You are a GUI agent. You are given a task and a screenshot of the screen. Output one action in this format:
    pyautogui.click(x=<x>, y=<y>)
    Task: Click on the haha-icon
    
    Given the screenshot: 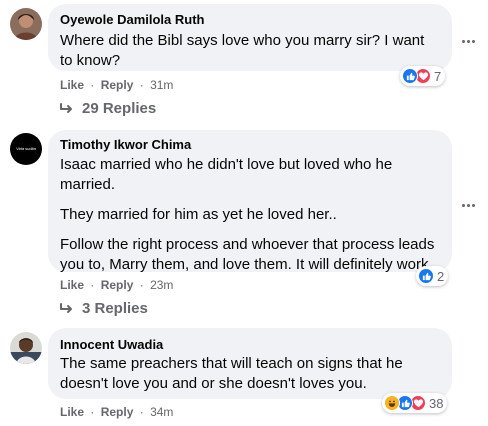 What is the action you would take?
    pyautogui.click(x=392, y=403)
    